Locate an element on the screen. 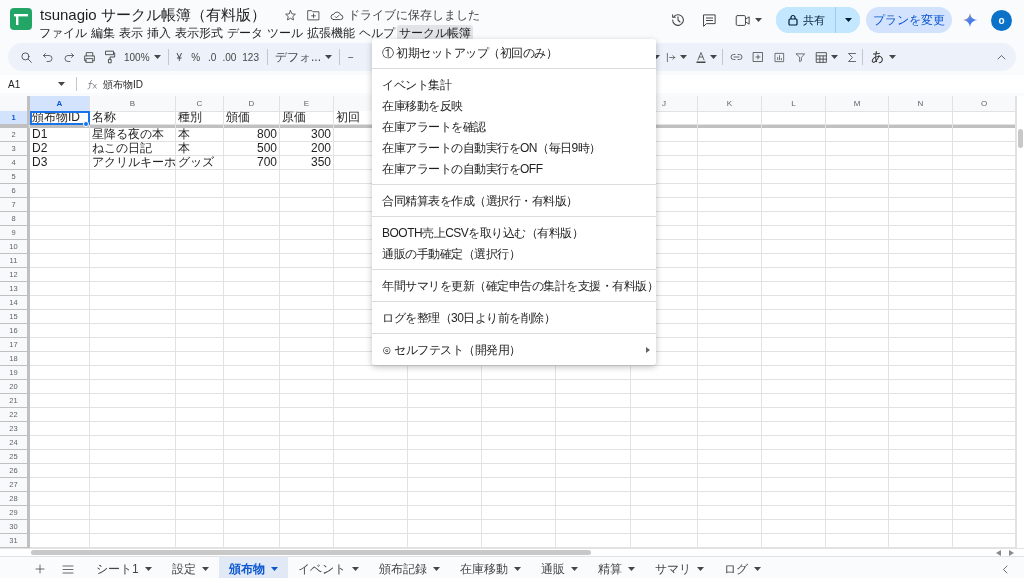 This screenshot has width=1024, height=578. zoom-dropdown: 100% is located at coordinates (142, 57).